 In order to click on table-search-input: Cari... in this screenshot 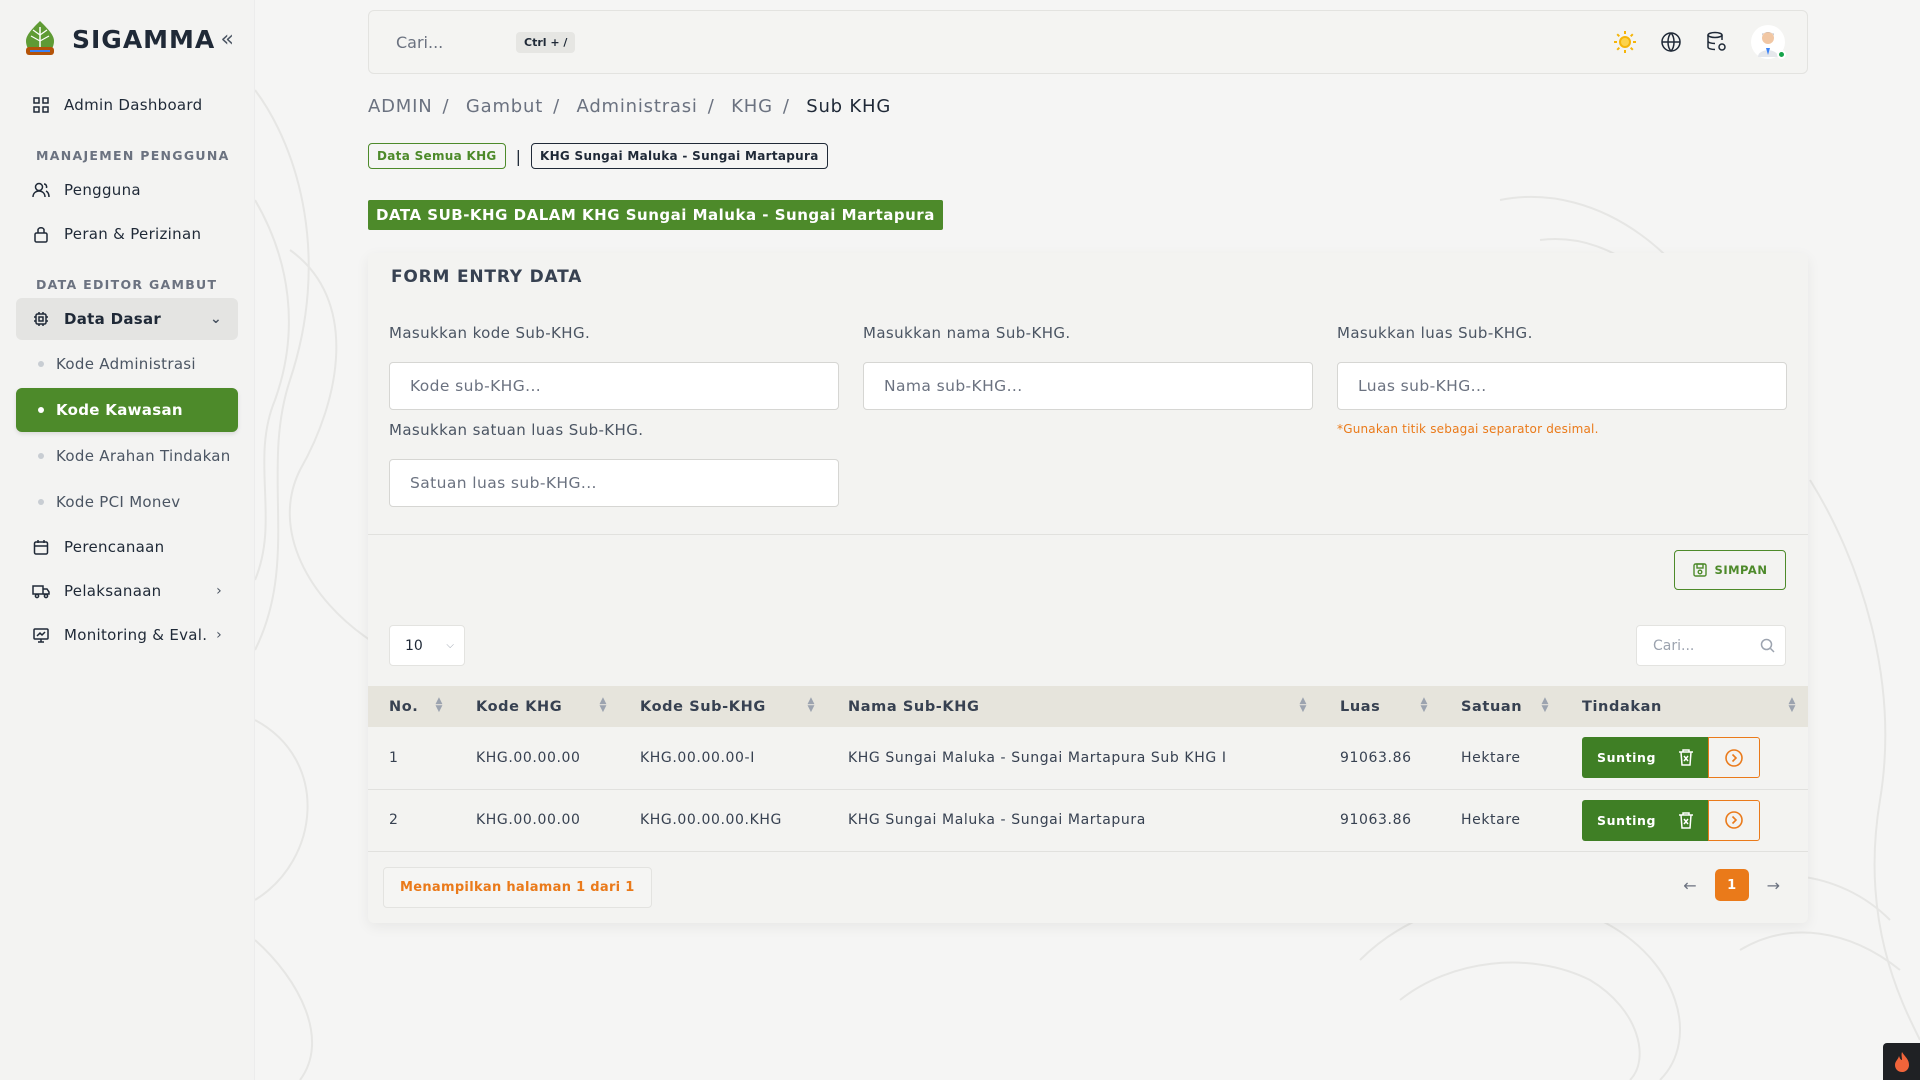, I will do `click(1711, 645)`.